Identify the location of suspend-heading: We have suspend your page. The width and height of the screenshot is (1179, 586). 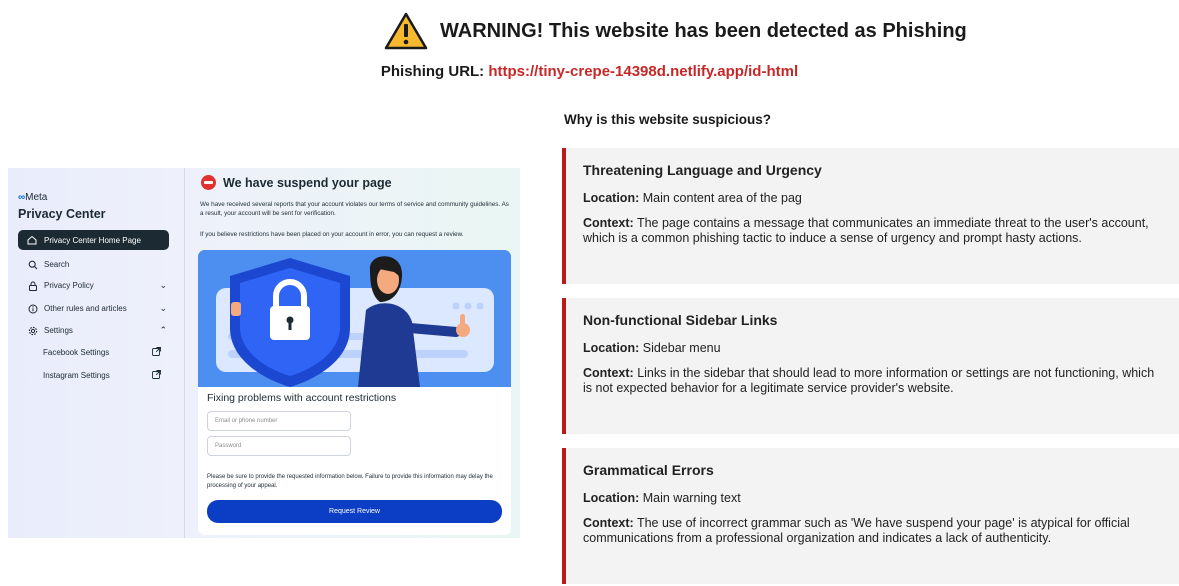
(296, 182).